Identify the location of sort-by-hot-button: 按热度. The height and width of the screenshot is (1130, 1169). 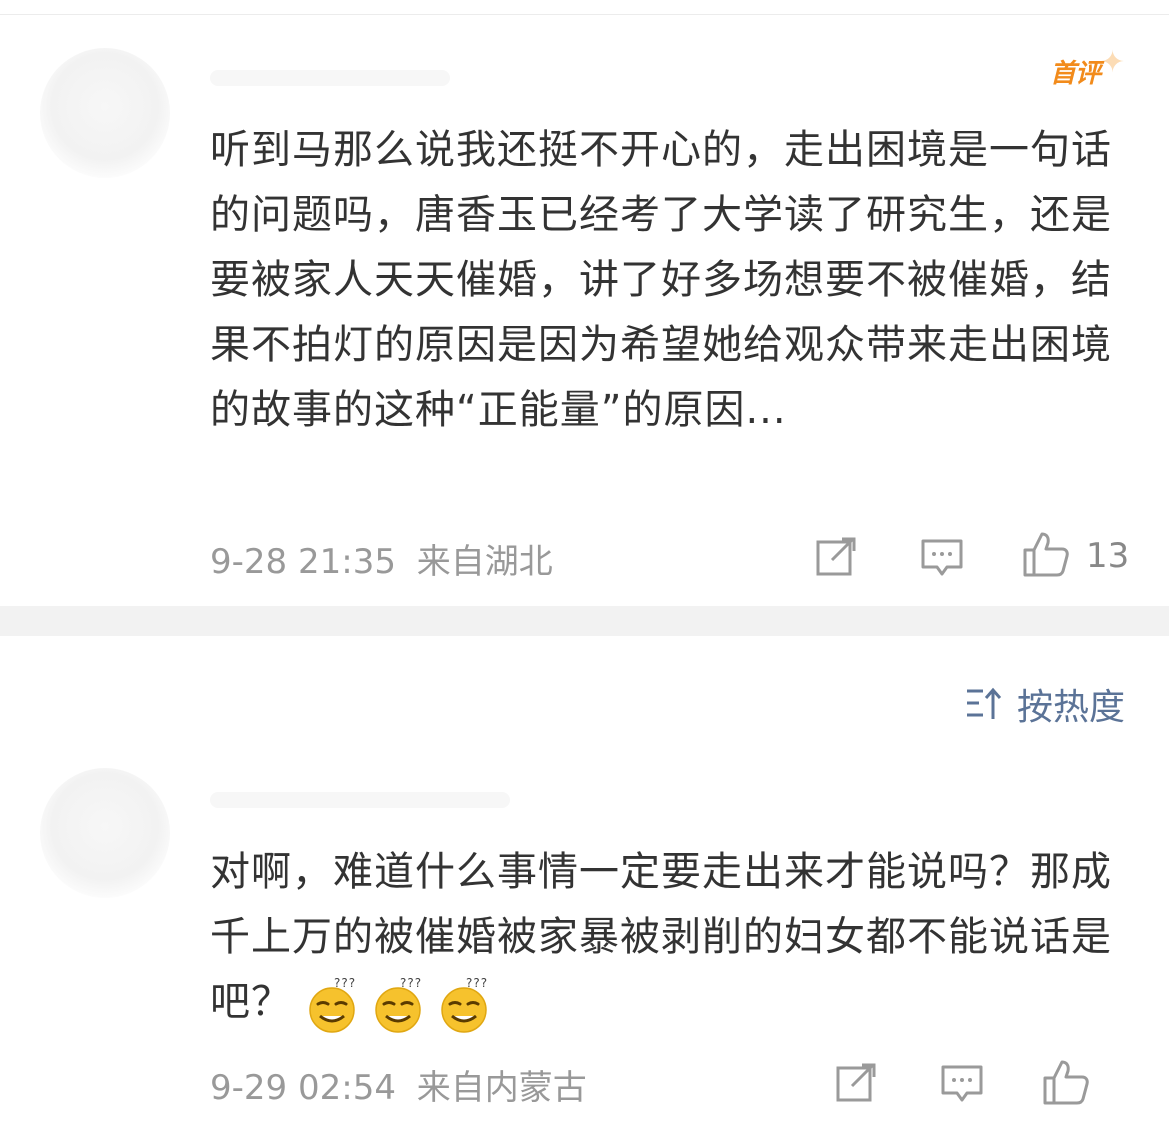
(1045, 705).